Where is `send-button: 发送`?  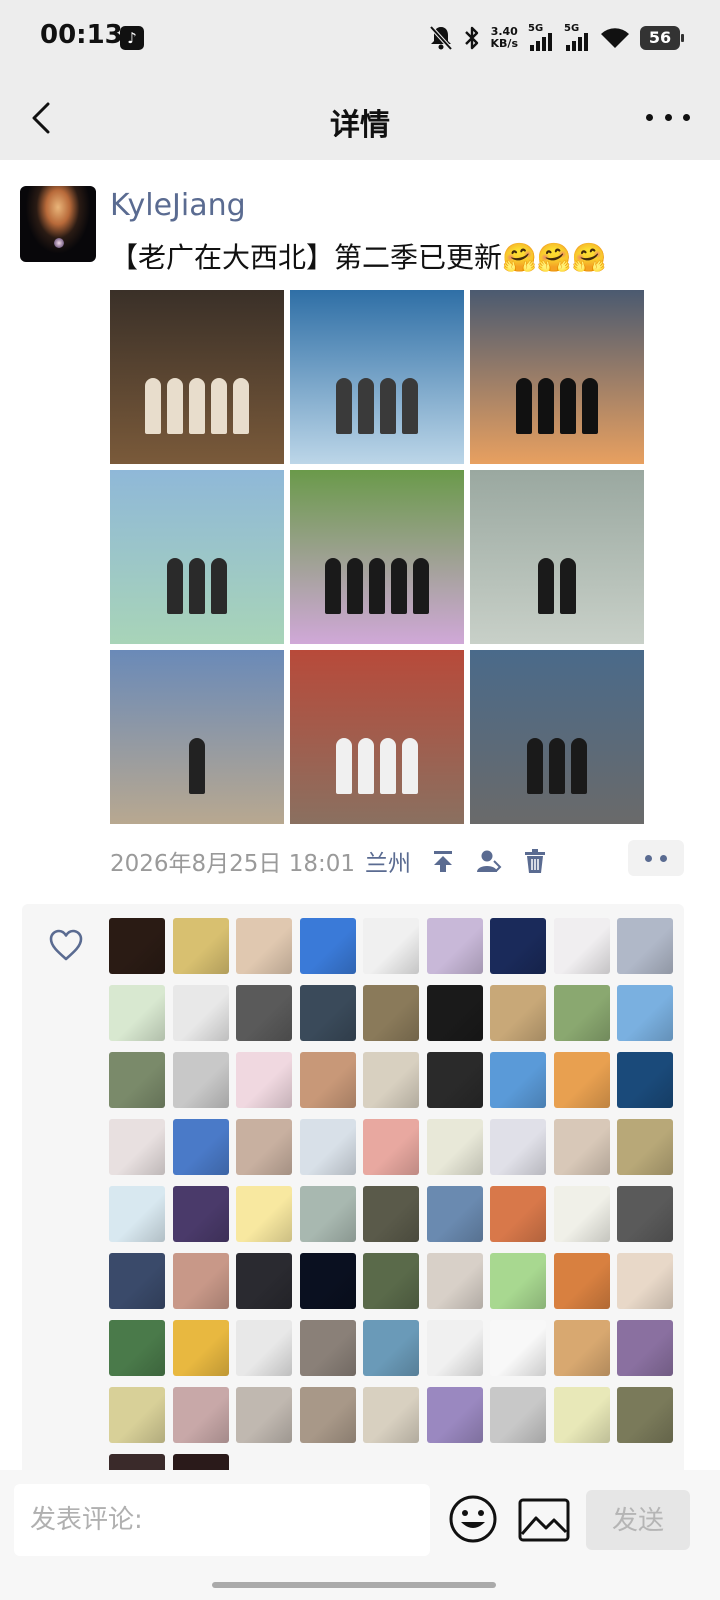
send-button: 发送 is located at coordinates (638, 1520).